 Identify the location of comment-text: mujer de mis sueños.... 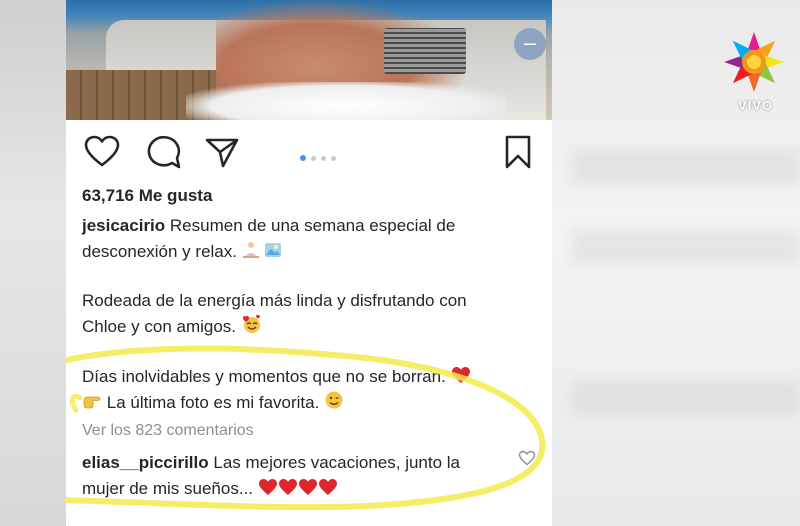
(168, 488).